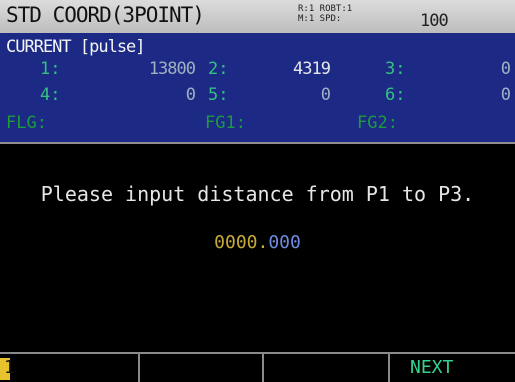 This screenshot has height=382, width=515. I want to click on distance-decimal: 000, so click(284, 242).